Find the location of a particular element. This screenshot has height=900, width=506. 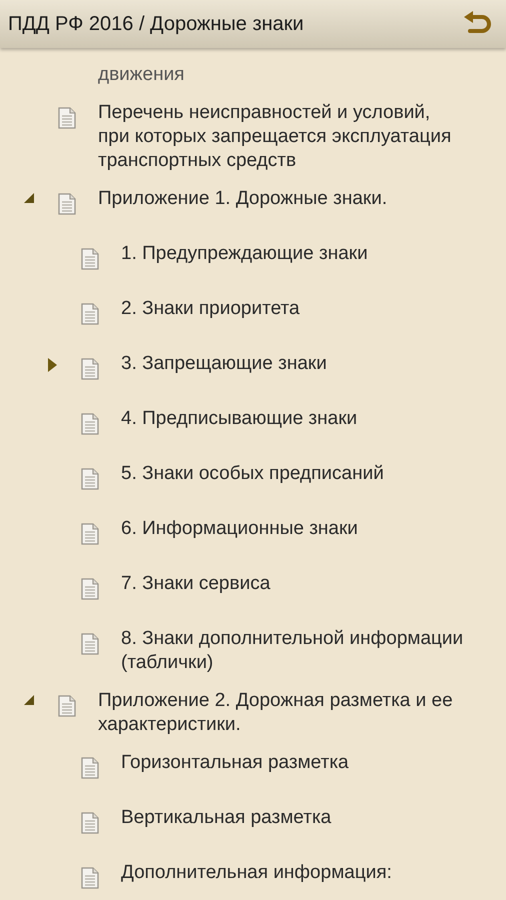

tree-item-label: 4. Предписывающие знаки is located at coordinates (239, 419).